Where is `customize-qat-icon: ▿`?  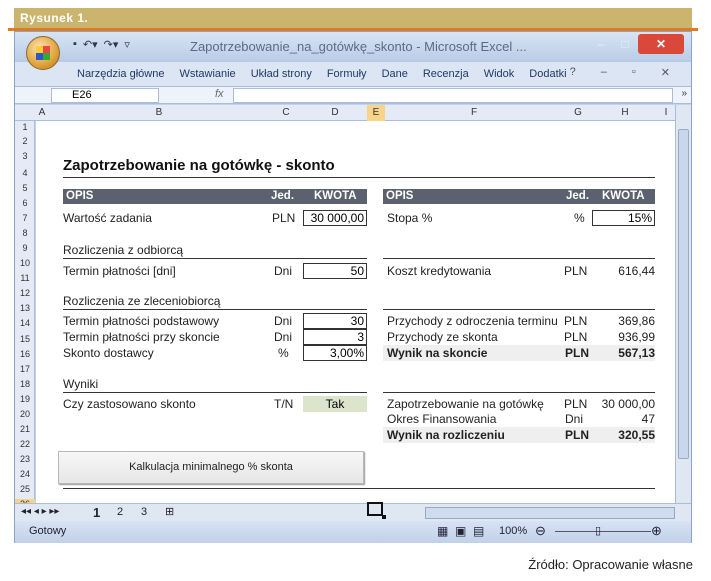
customize-qat-icon: ▿ is located at coordinates (127, 44).